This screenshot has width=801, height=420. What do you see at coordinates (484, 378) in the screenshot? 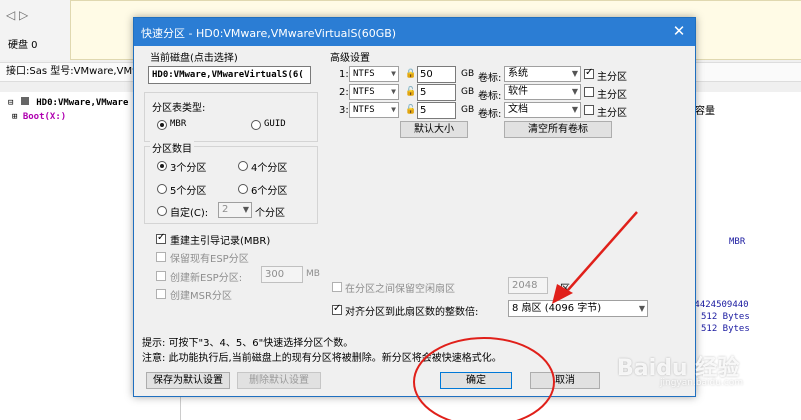
I see `annotation-circle` at bounding box center [484, 378].